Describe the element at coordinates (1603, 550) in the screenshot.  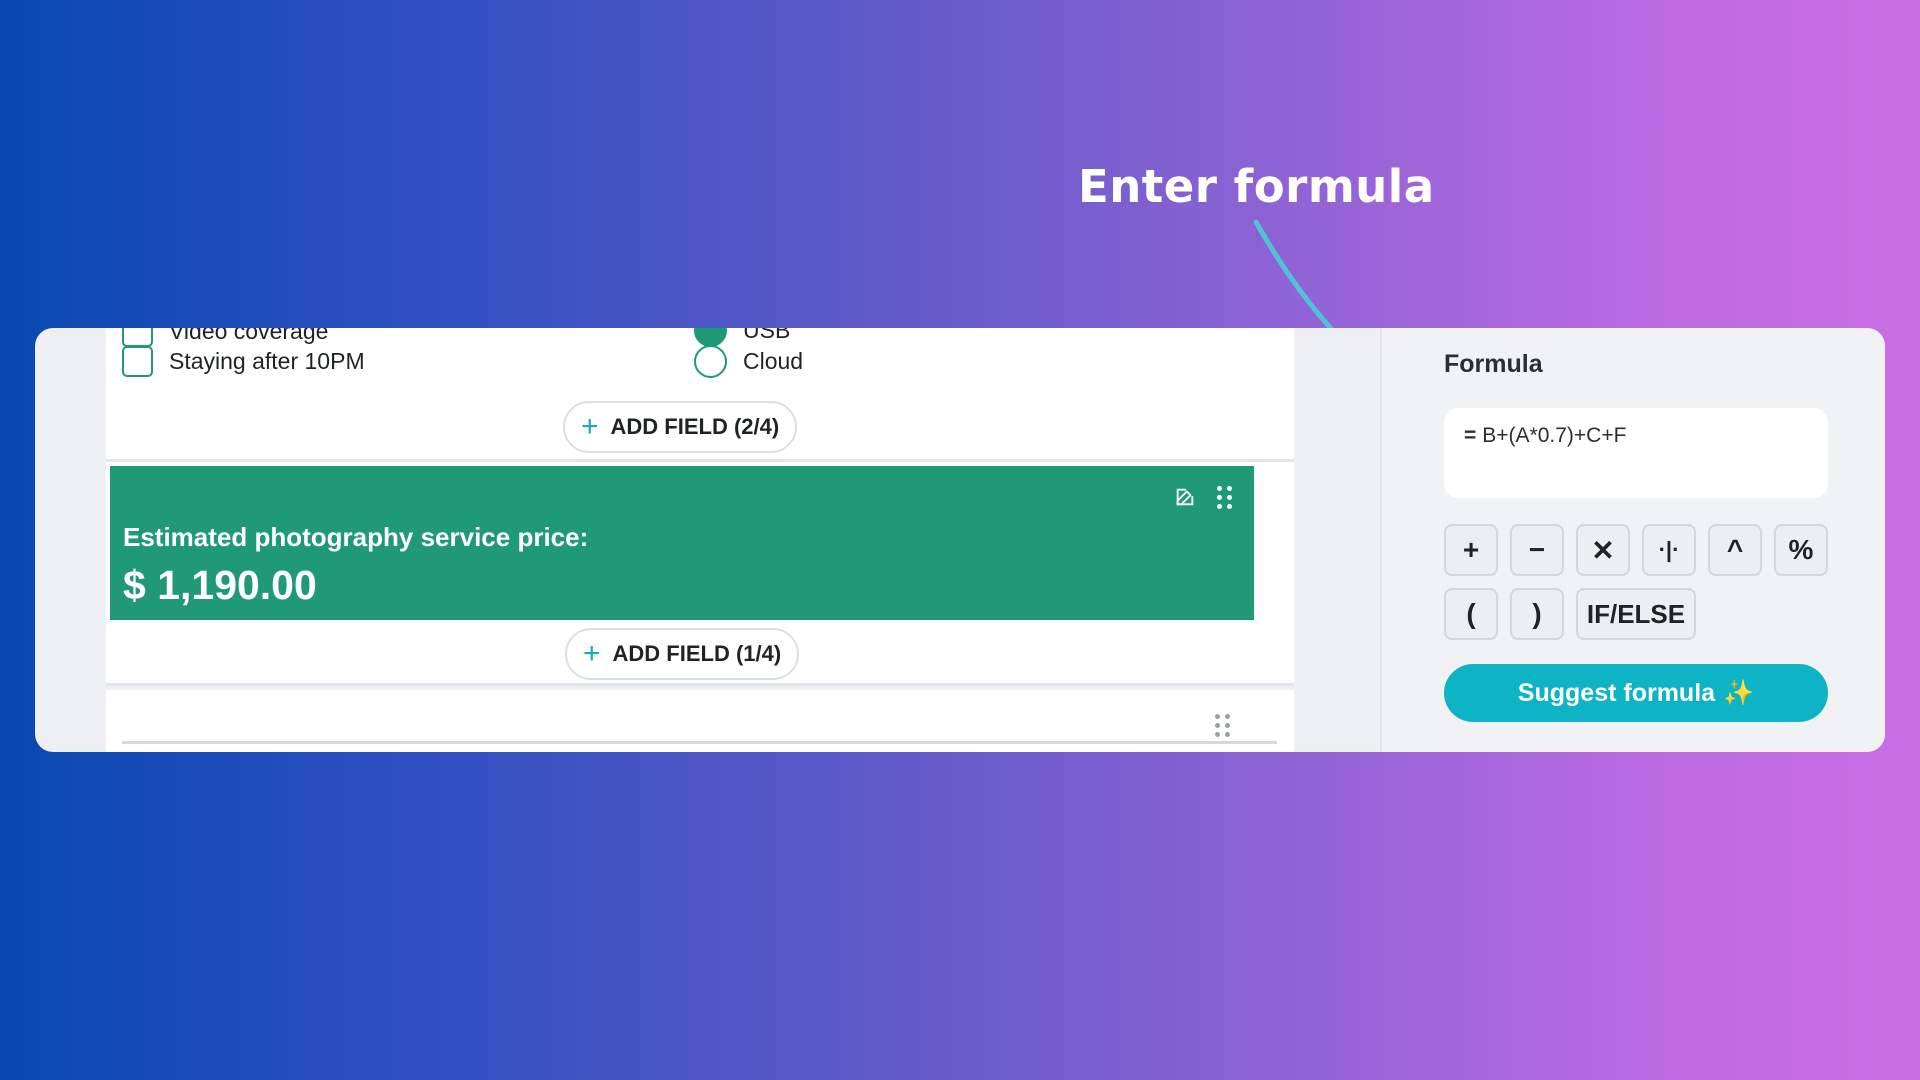
I see `multiply-button: ✕` at that location.